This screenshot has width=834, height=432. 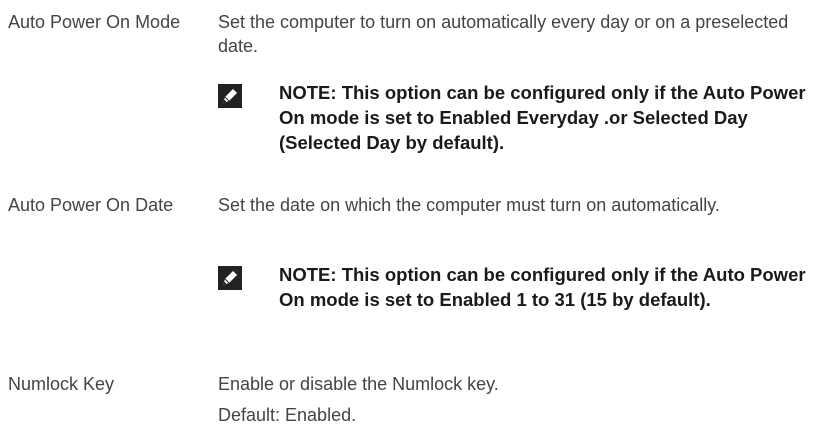 What do you see at coordinates (287, 415) in the screenshot?
I see `setting-default-value: Default: Enabled.` at bounding box center [287, 415].